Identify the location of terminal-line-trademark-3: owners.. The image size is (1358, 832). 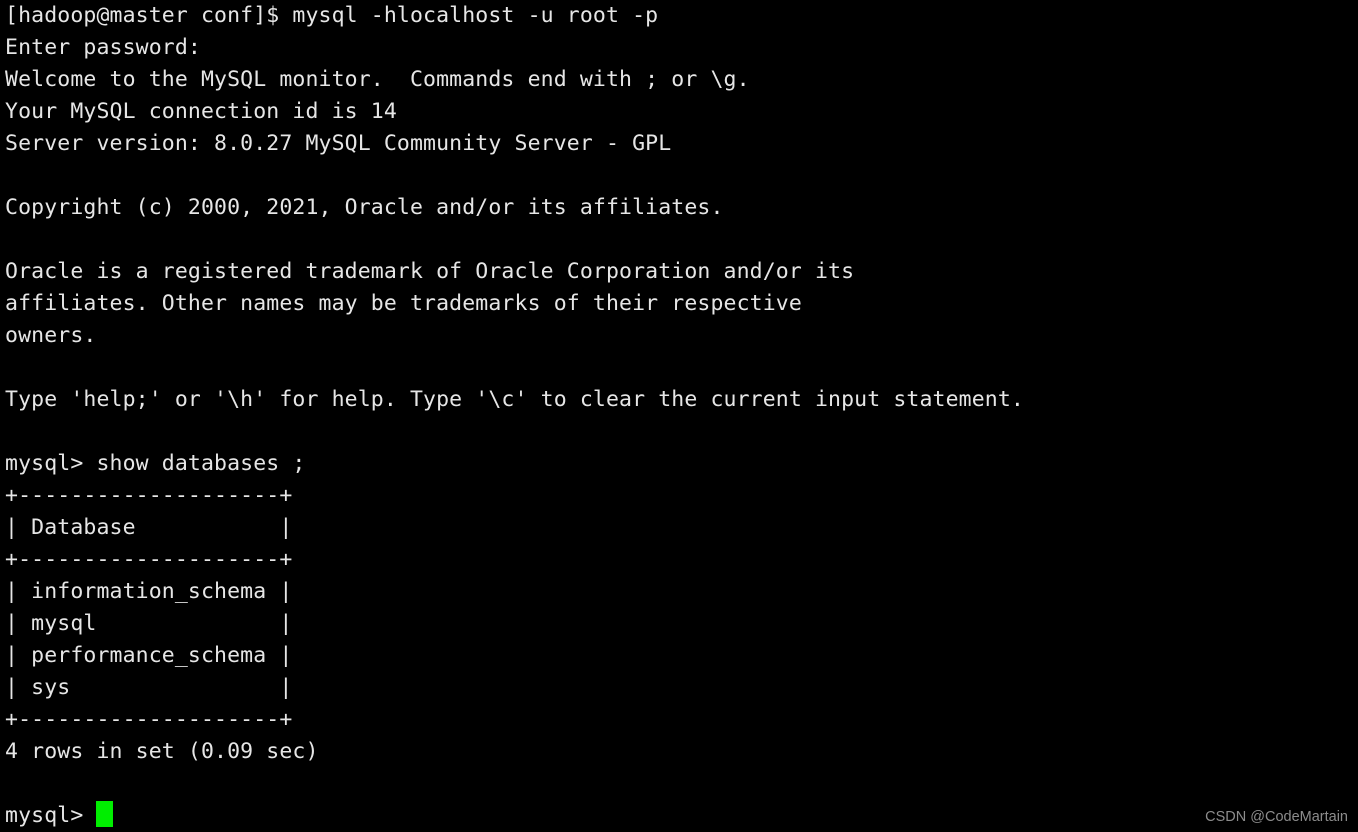
(51, 335).